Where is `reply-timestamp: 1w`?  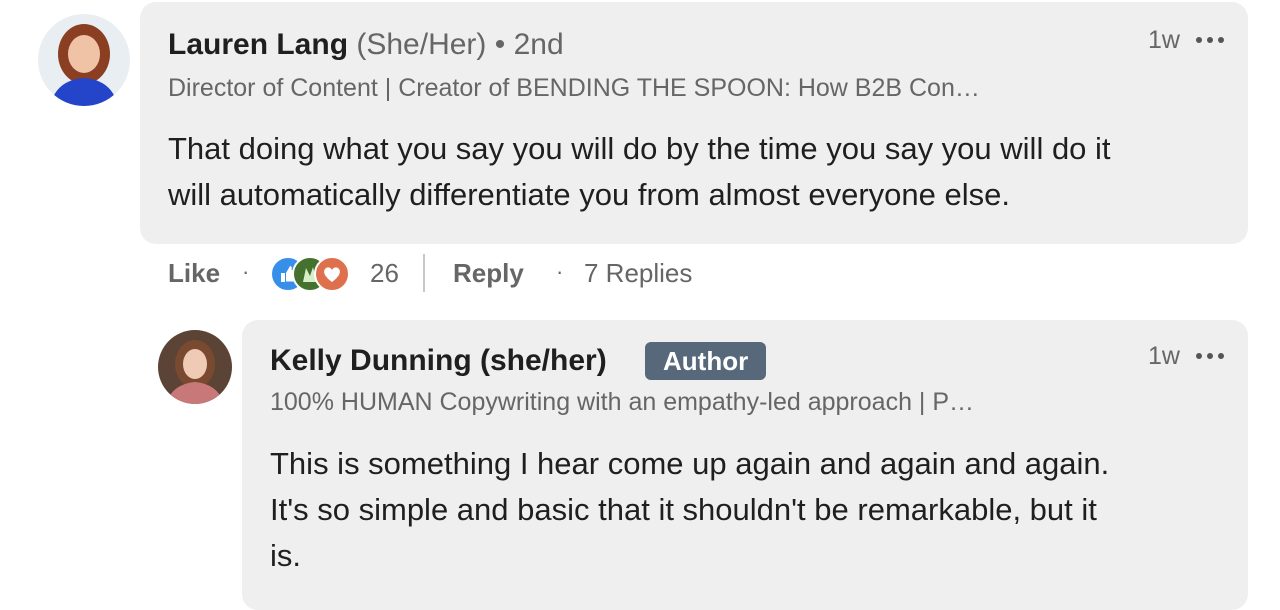
reply-timestamp: 1w is located at coordinates (1164, 356).